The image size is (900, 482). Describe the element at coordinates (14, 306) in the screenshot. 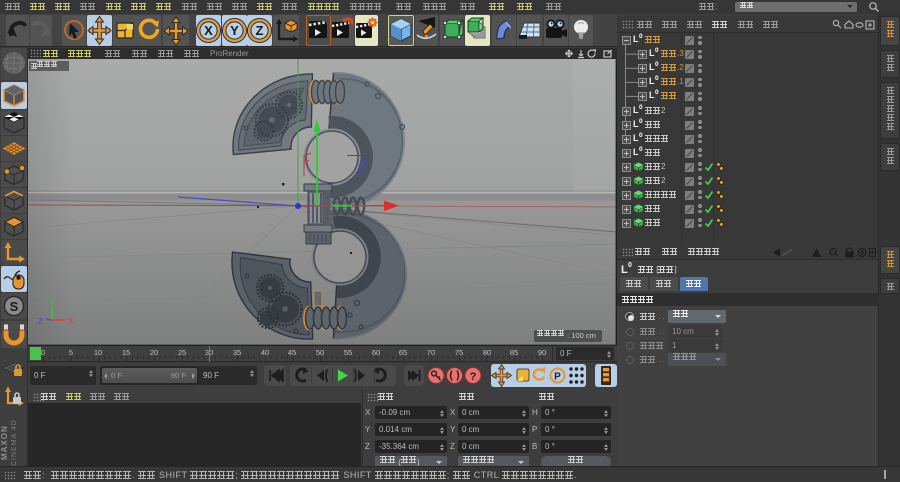

I see `svg-text: S` at that location.